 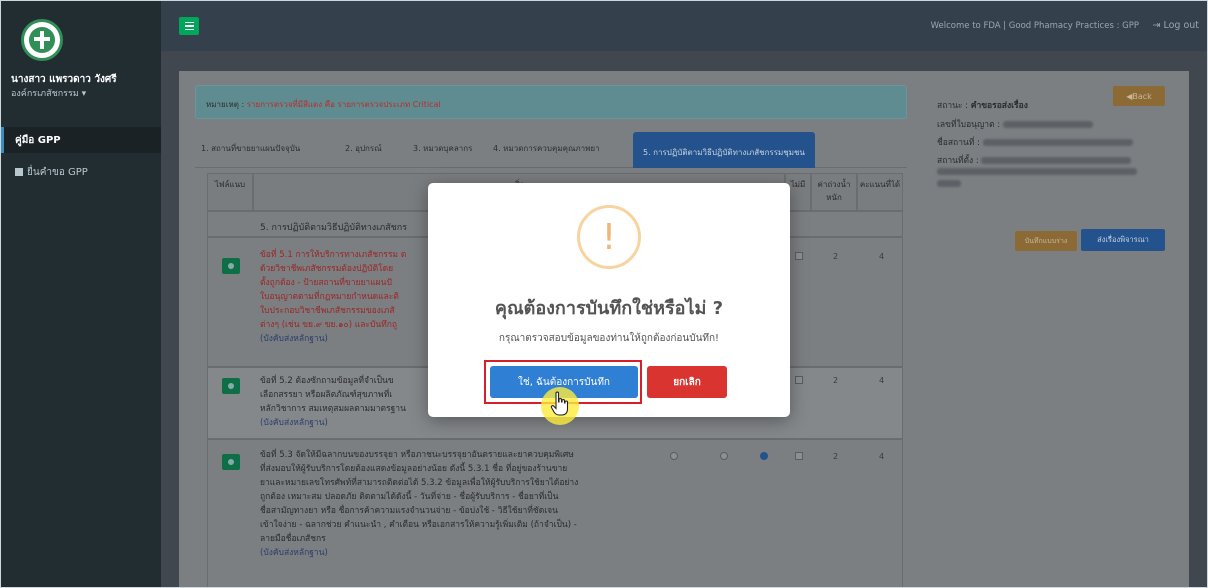 What do you see at coordinates (64, 79) in the screenshot?
I see `user-name: นางสาว แพรวดาว วังศรี` at bounding box center [64, 79].